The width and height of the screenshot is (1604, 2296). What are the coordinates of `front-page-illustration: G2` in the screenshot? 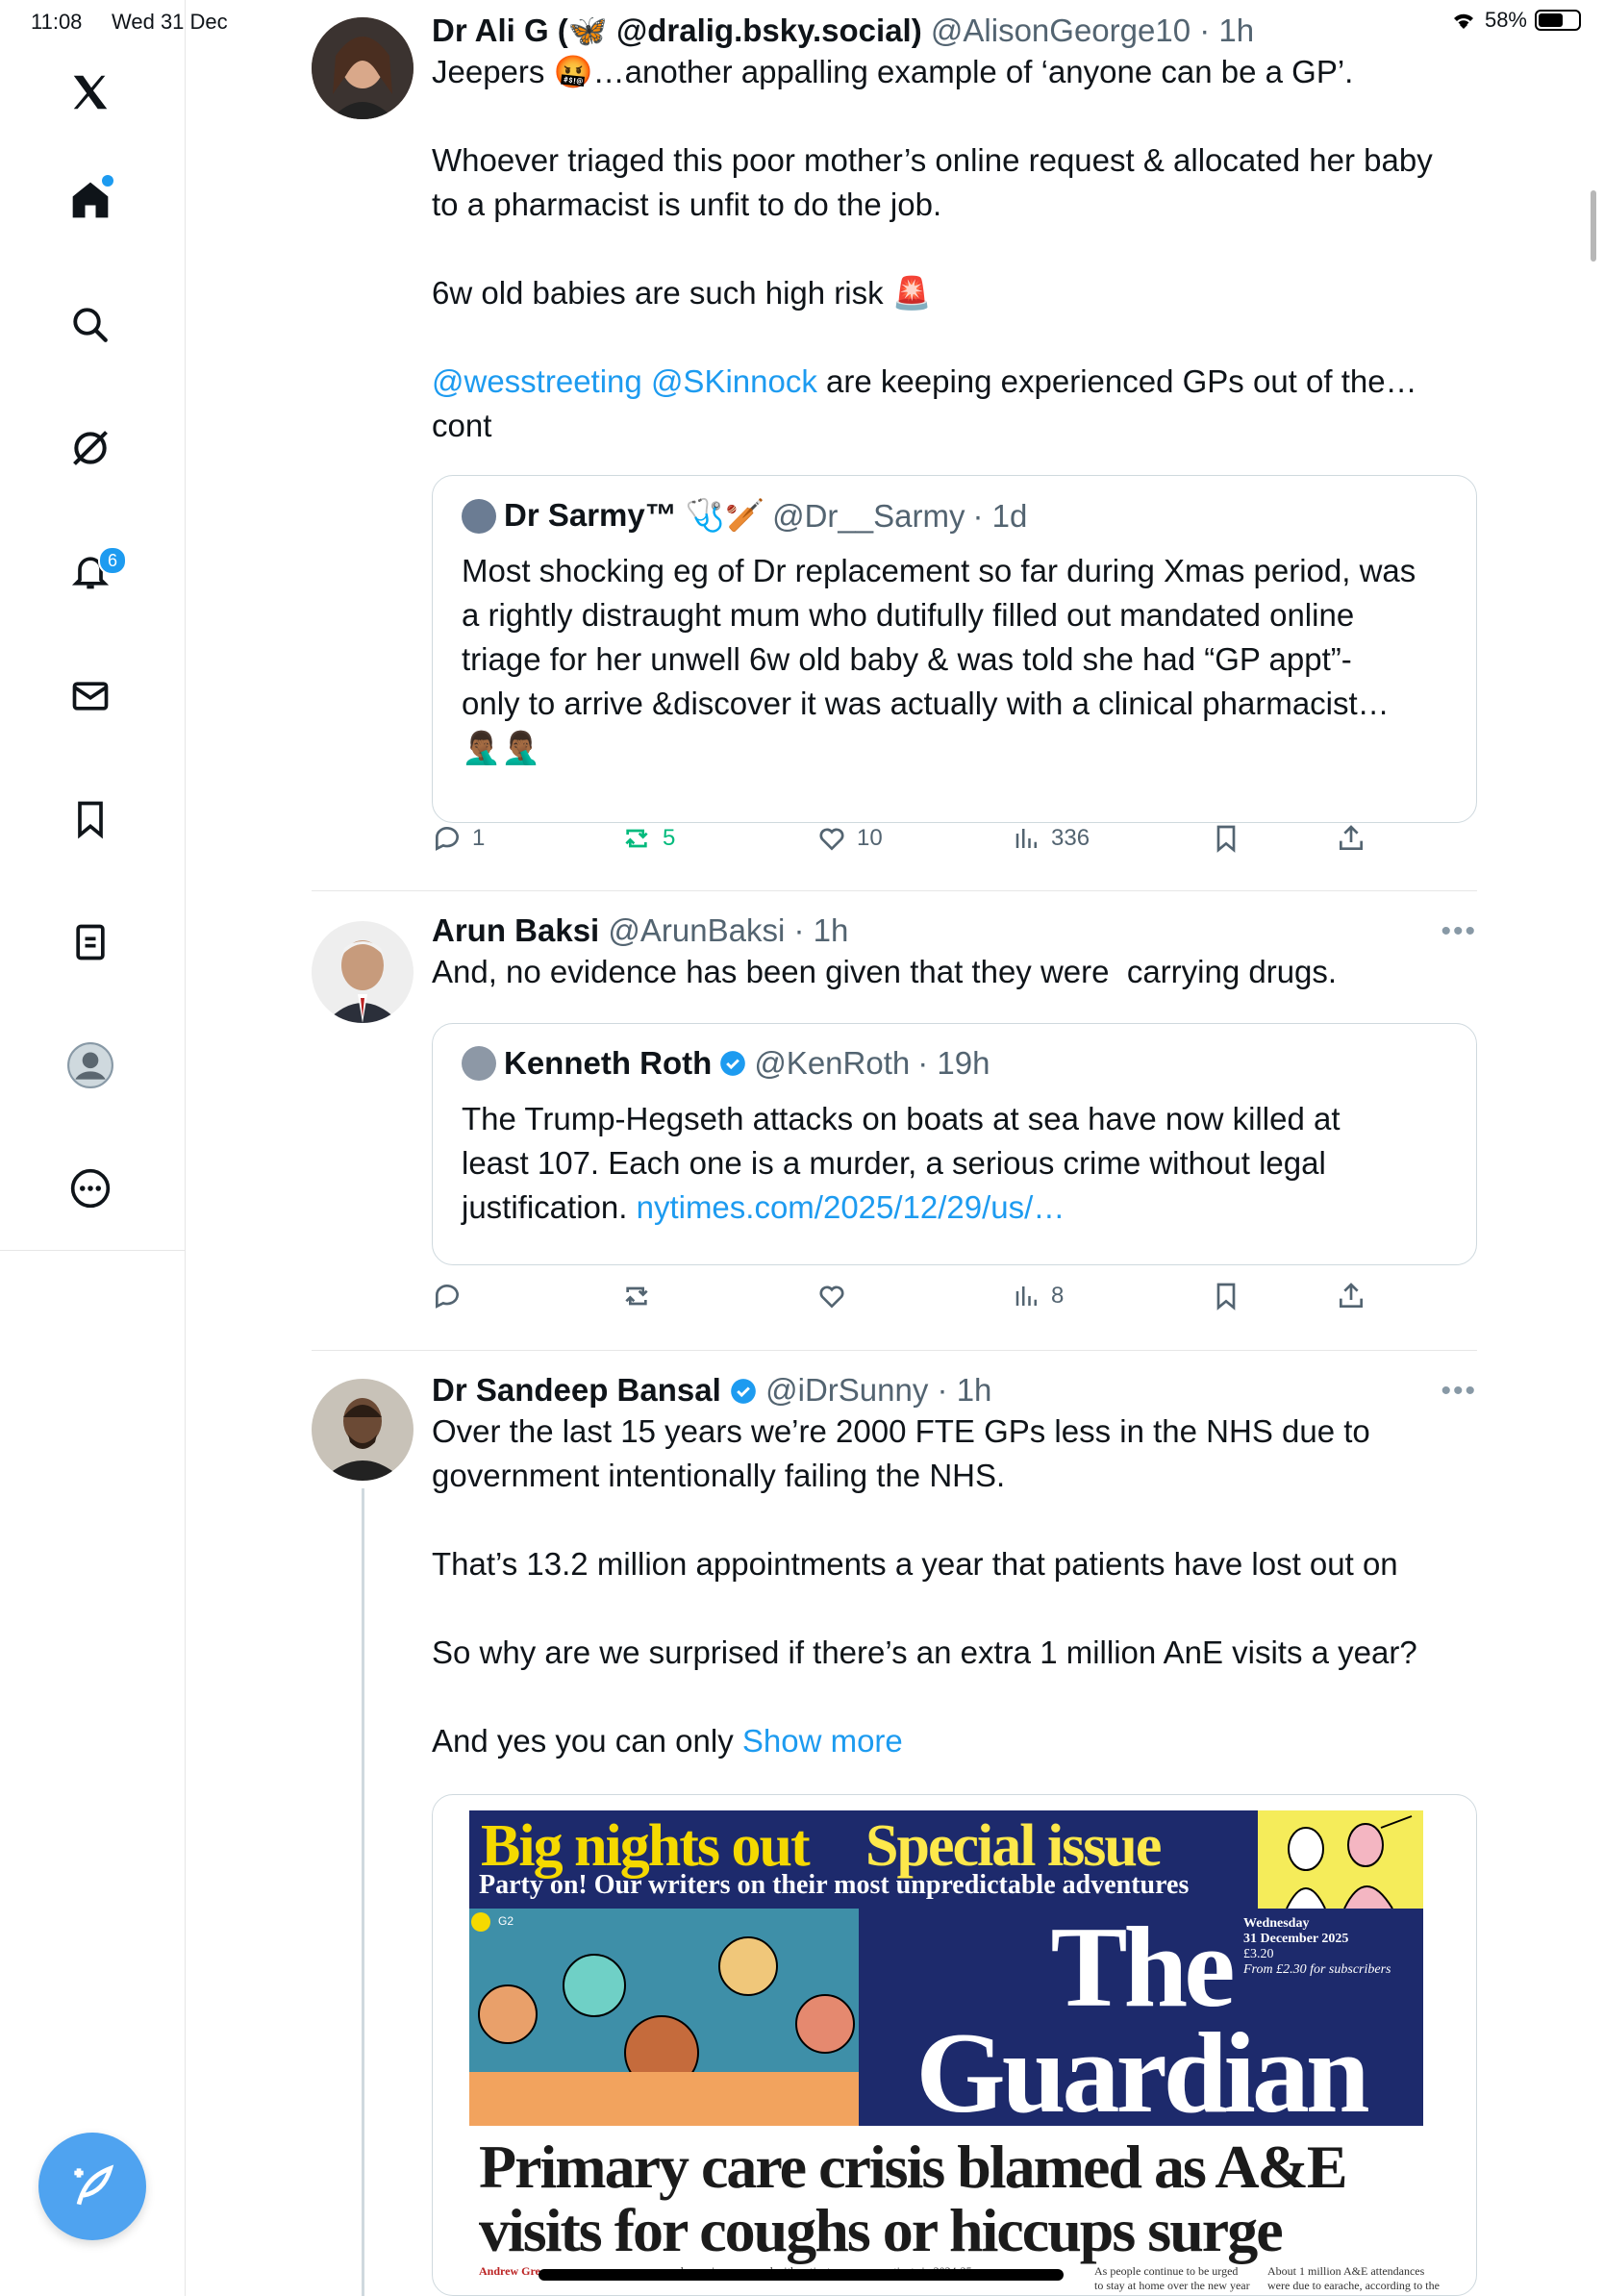 It's located at (664, 2017).